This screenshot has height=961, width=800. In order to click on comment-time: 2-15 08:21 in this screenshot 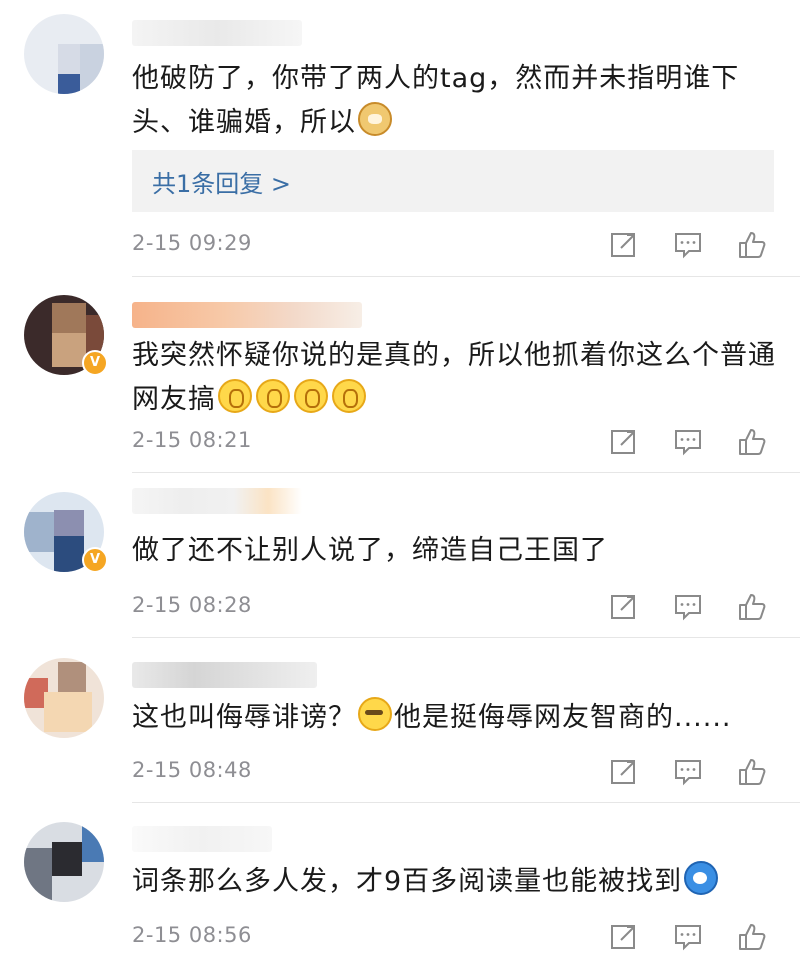, I will do `click(192, 440)`.